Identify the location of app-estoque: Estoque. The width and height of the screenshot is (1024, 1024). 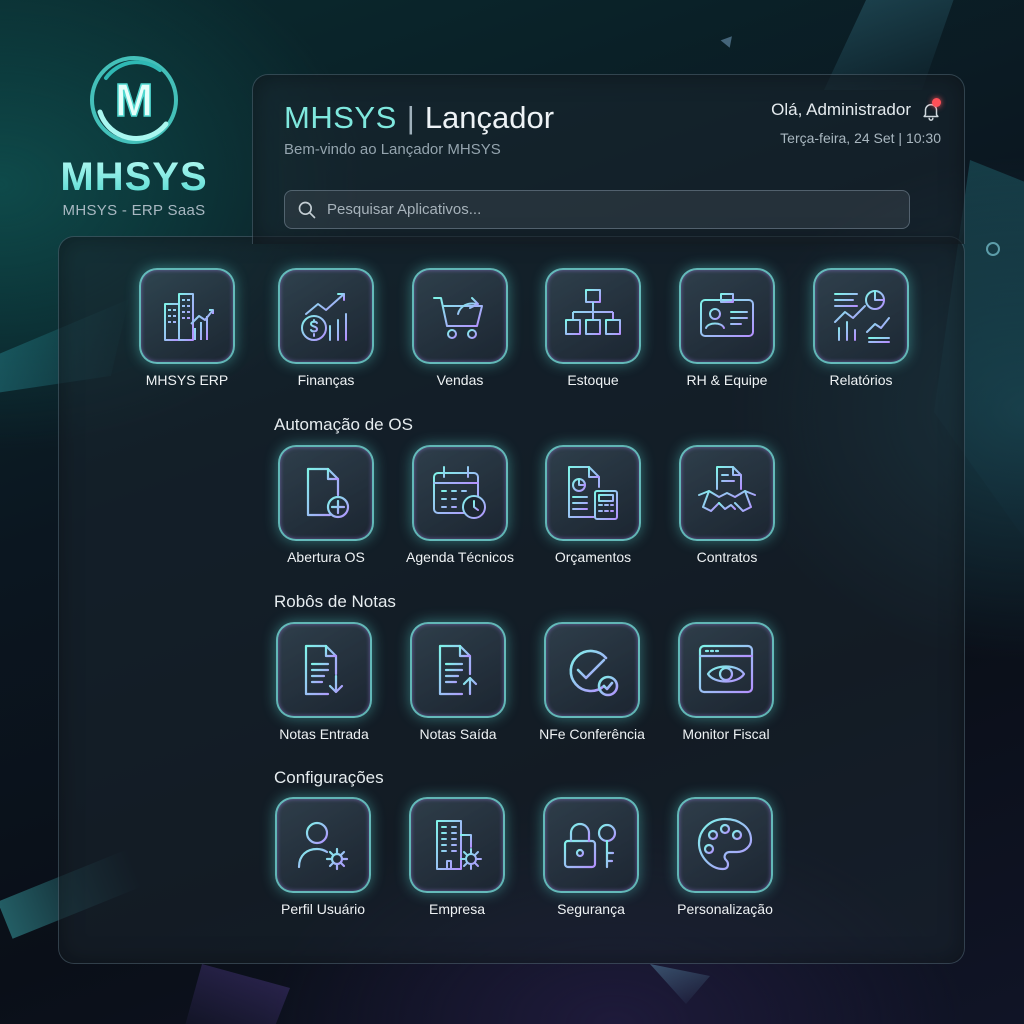
(593, 328).